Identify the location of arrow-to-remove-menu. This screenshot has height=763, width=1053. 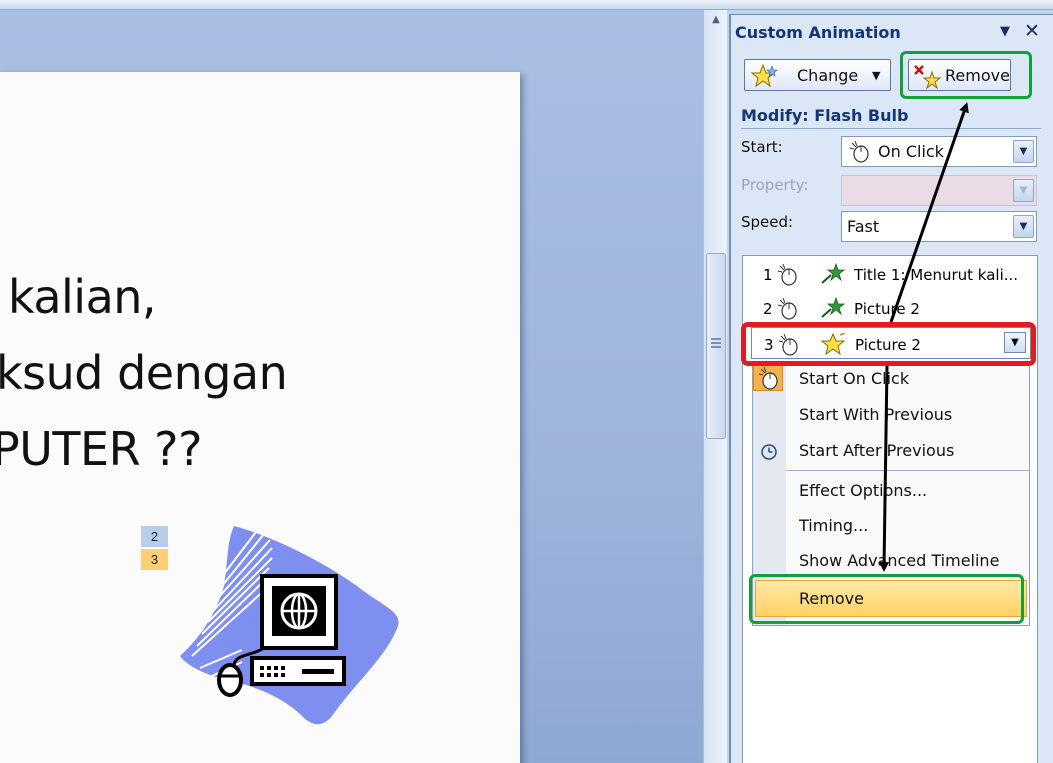
(884, 468).